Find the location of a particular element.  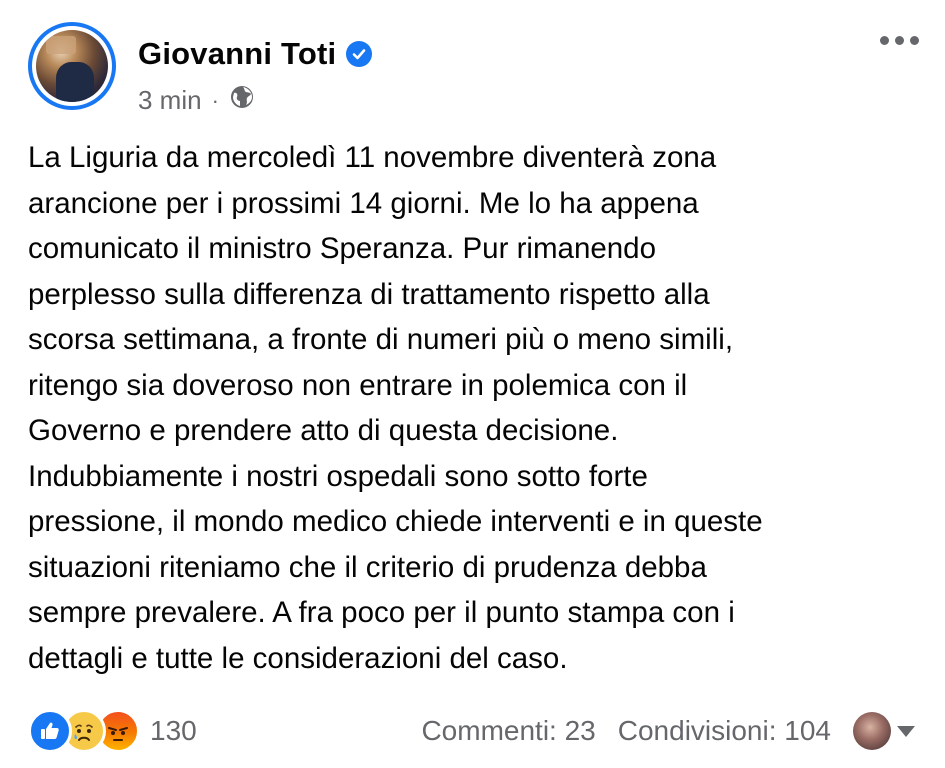

post-meta: 3 min · is located at coordinates (196, 100).